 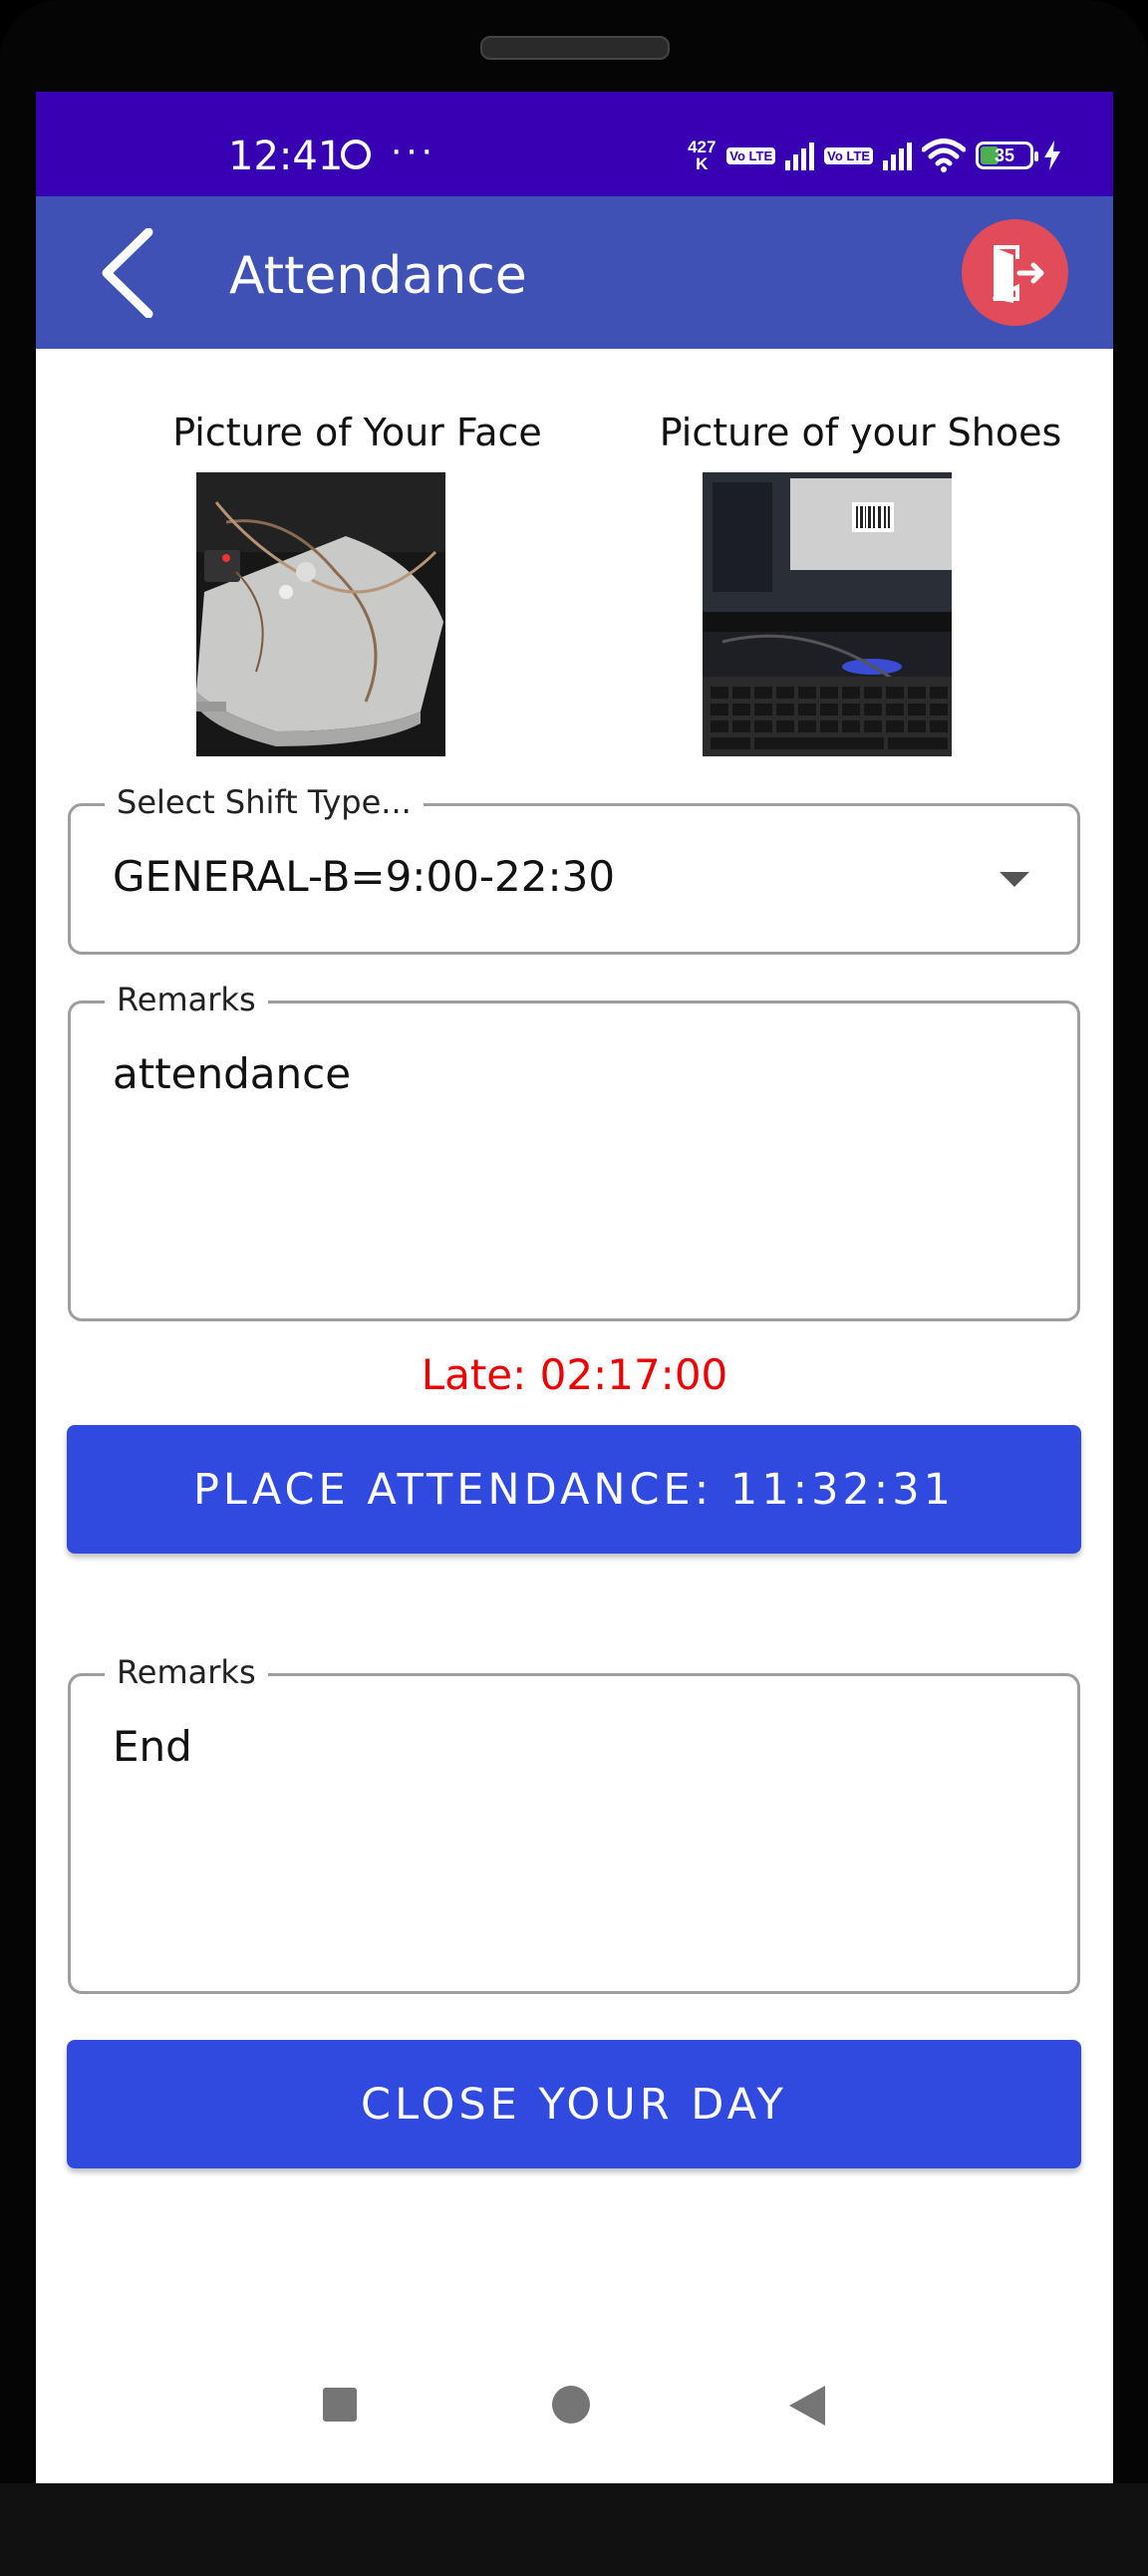 What do you see at coordinates (574, 1823) in the screenshot?
I see `close-remarks-field: Remarks End` at bounding box center [574, 1823].